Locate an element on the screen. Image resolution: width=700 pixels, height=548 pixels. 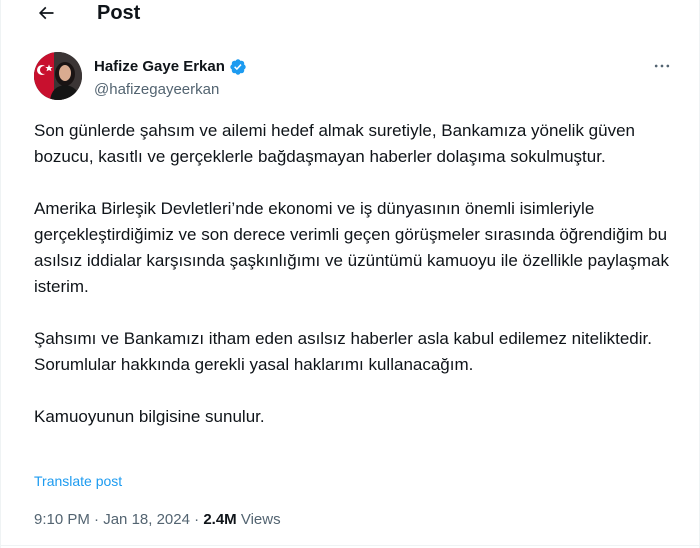
views-count: 2.4M is located at coordinates (220, 519).